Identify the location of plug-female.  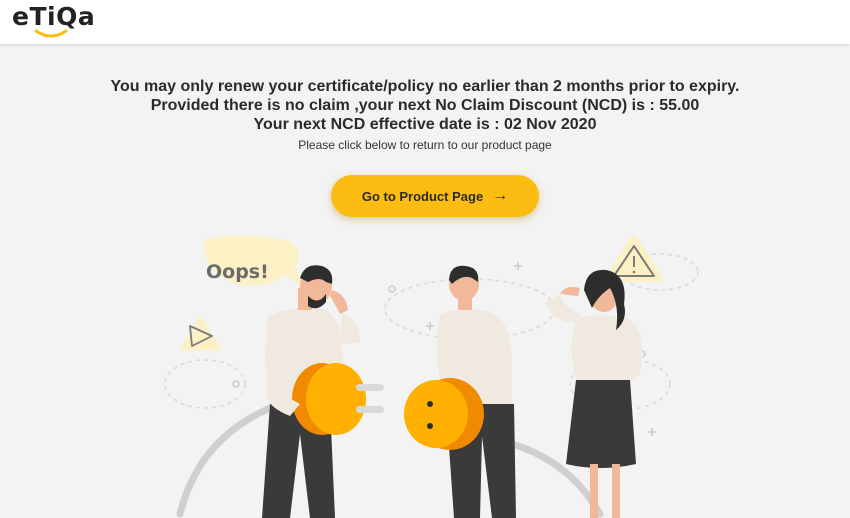
(444, 414).